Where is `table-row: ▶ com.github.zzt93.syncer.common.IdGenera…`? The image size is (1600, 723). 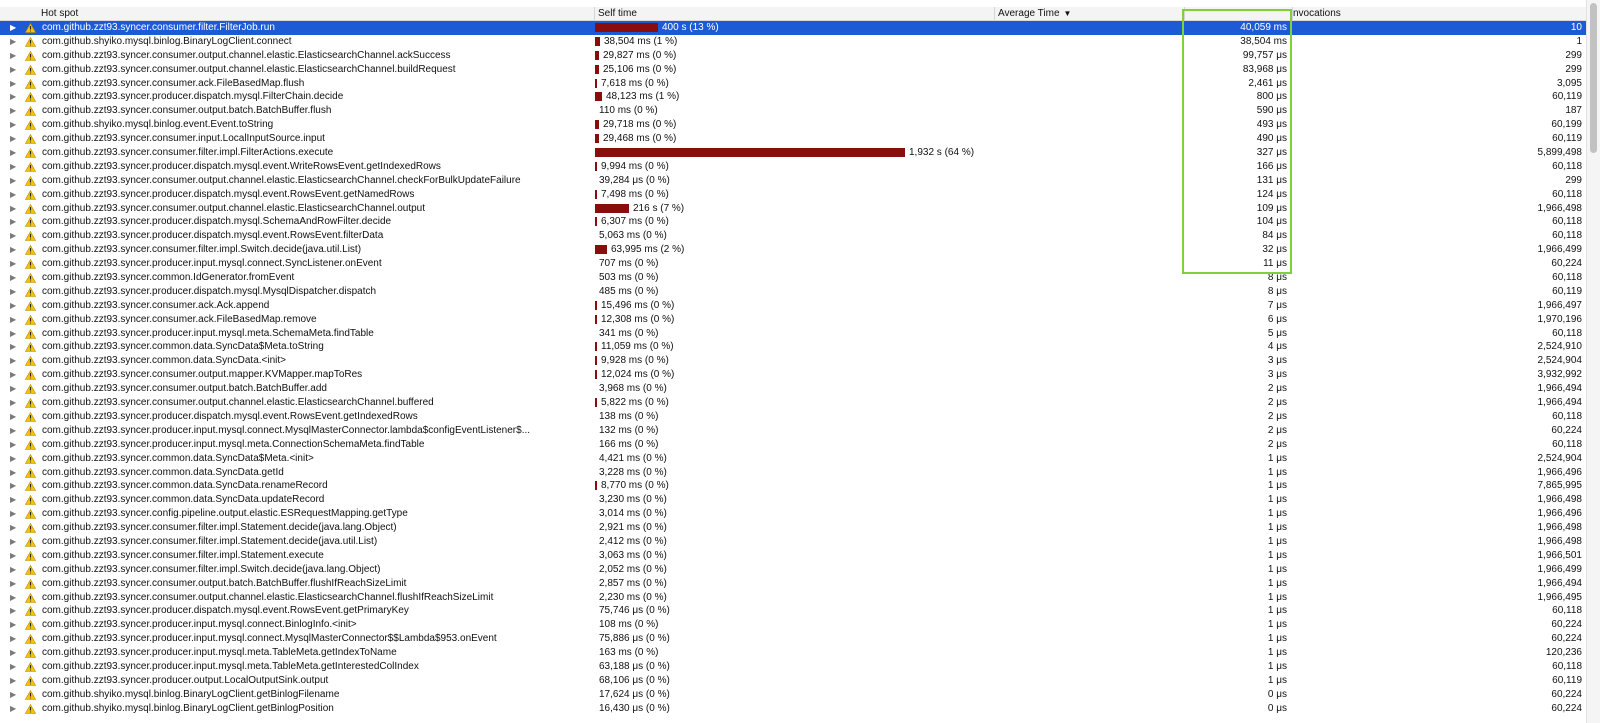 table-row: ▶ com.github.zzt93.syncer.common.IdGenera… is located at coordinates (793, 278).